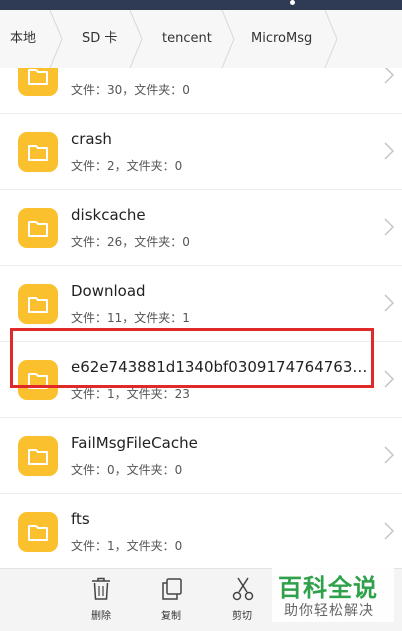 The width and height of the screenshot is (402, 631). What do you see at coordinates (99, 39) in the screenshot?
I see `breadcrumb-sd-card: SD 卡` at bounding box center [99, 39].